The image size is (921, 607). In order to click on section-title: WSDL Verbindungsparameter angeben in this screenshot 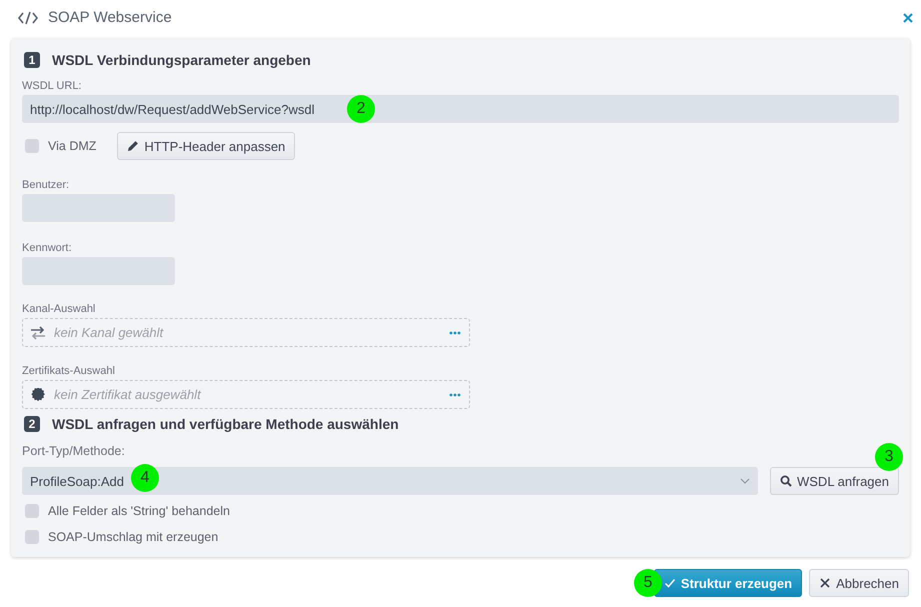, I will do `click(181, 60)`.